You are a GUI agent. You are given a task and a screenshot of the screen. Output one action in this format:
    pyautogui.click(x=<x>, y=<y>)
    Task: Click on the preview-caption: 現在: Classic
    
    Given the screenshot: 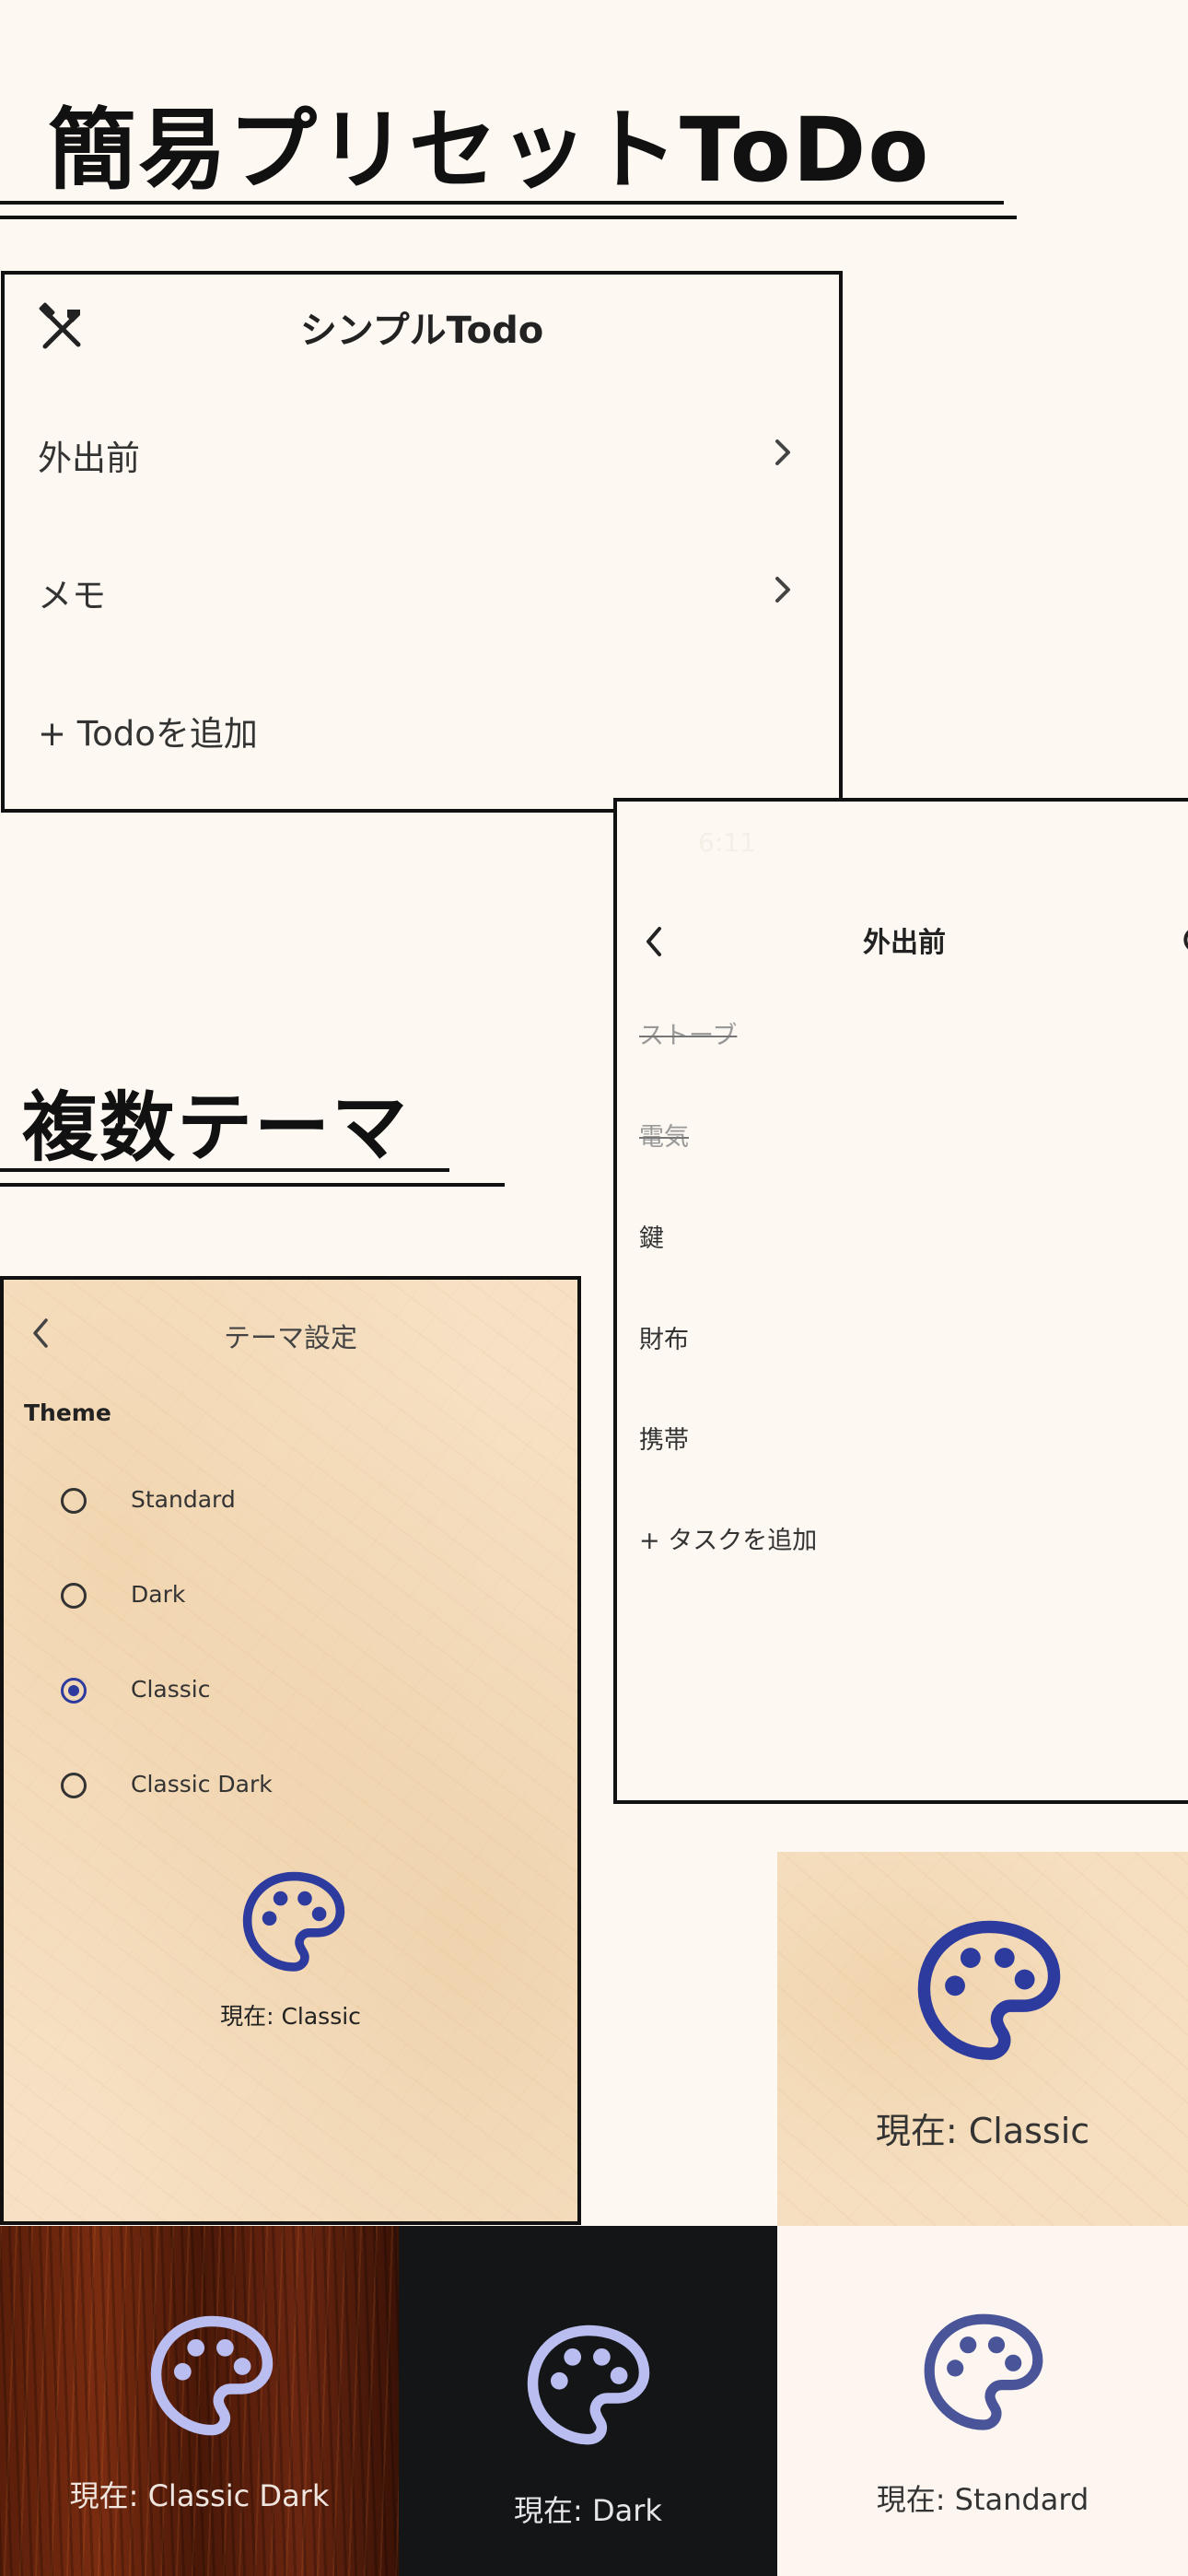 What is the action you would take?
    pyautogui.click(x=982, y=2131)
    